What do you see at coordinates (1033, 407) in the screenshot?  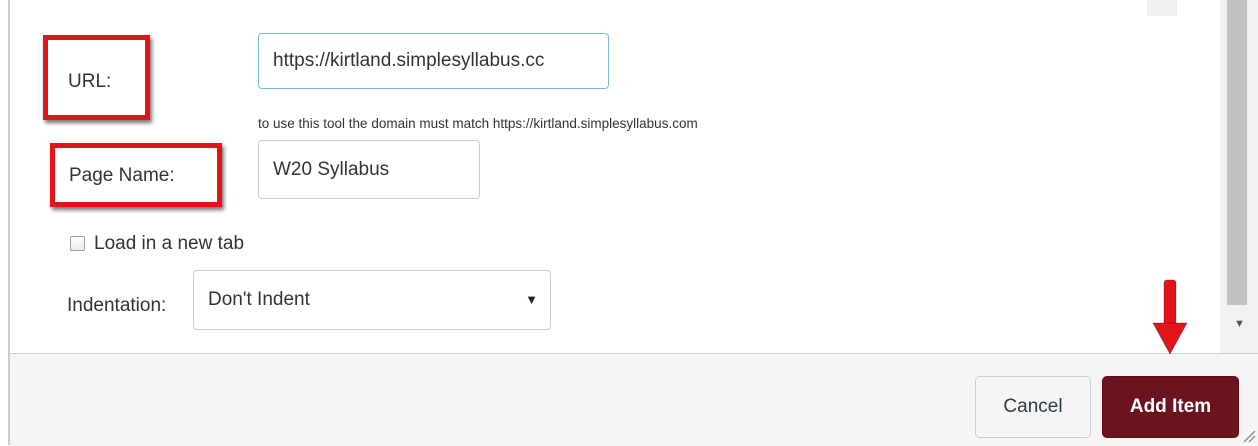 I see `cancel-button: Cancel` at bounding box center [1033, 407].